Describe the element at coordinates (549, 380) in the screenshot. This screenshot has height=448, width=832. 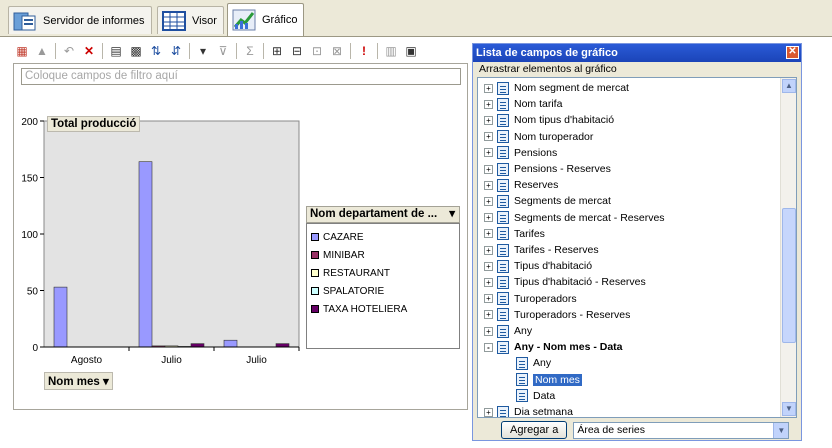
I see `tree-child-item: Nom mes` at that location.